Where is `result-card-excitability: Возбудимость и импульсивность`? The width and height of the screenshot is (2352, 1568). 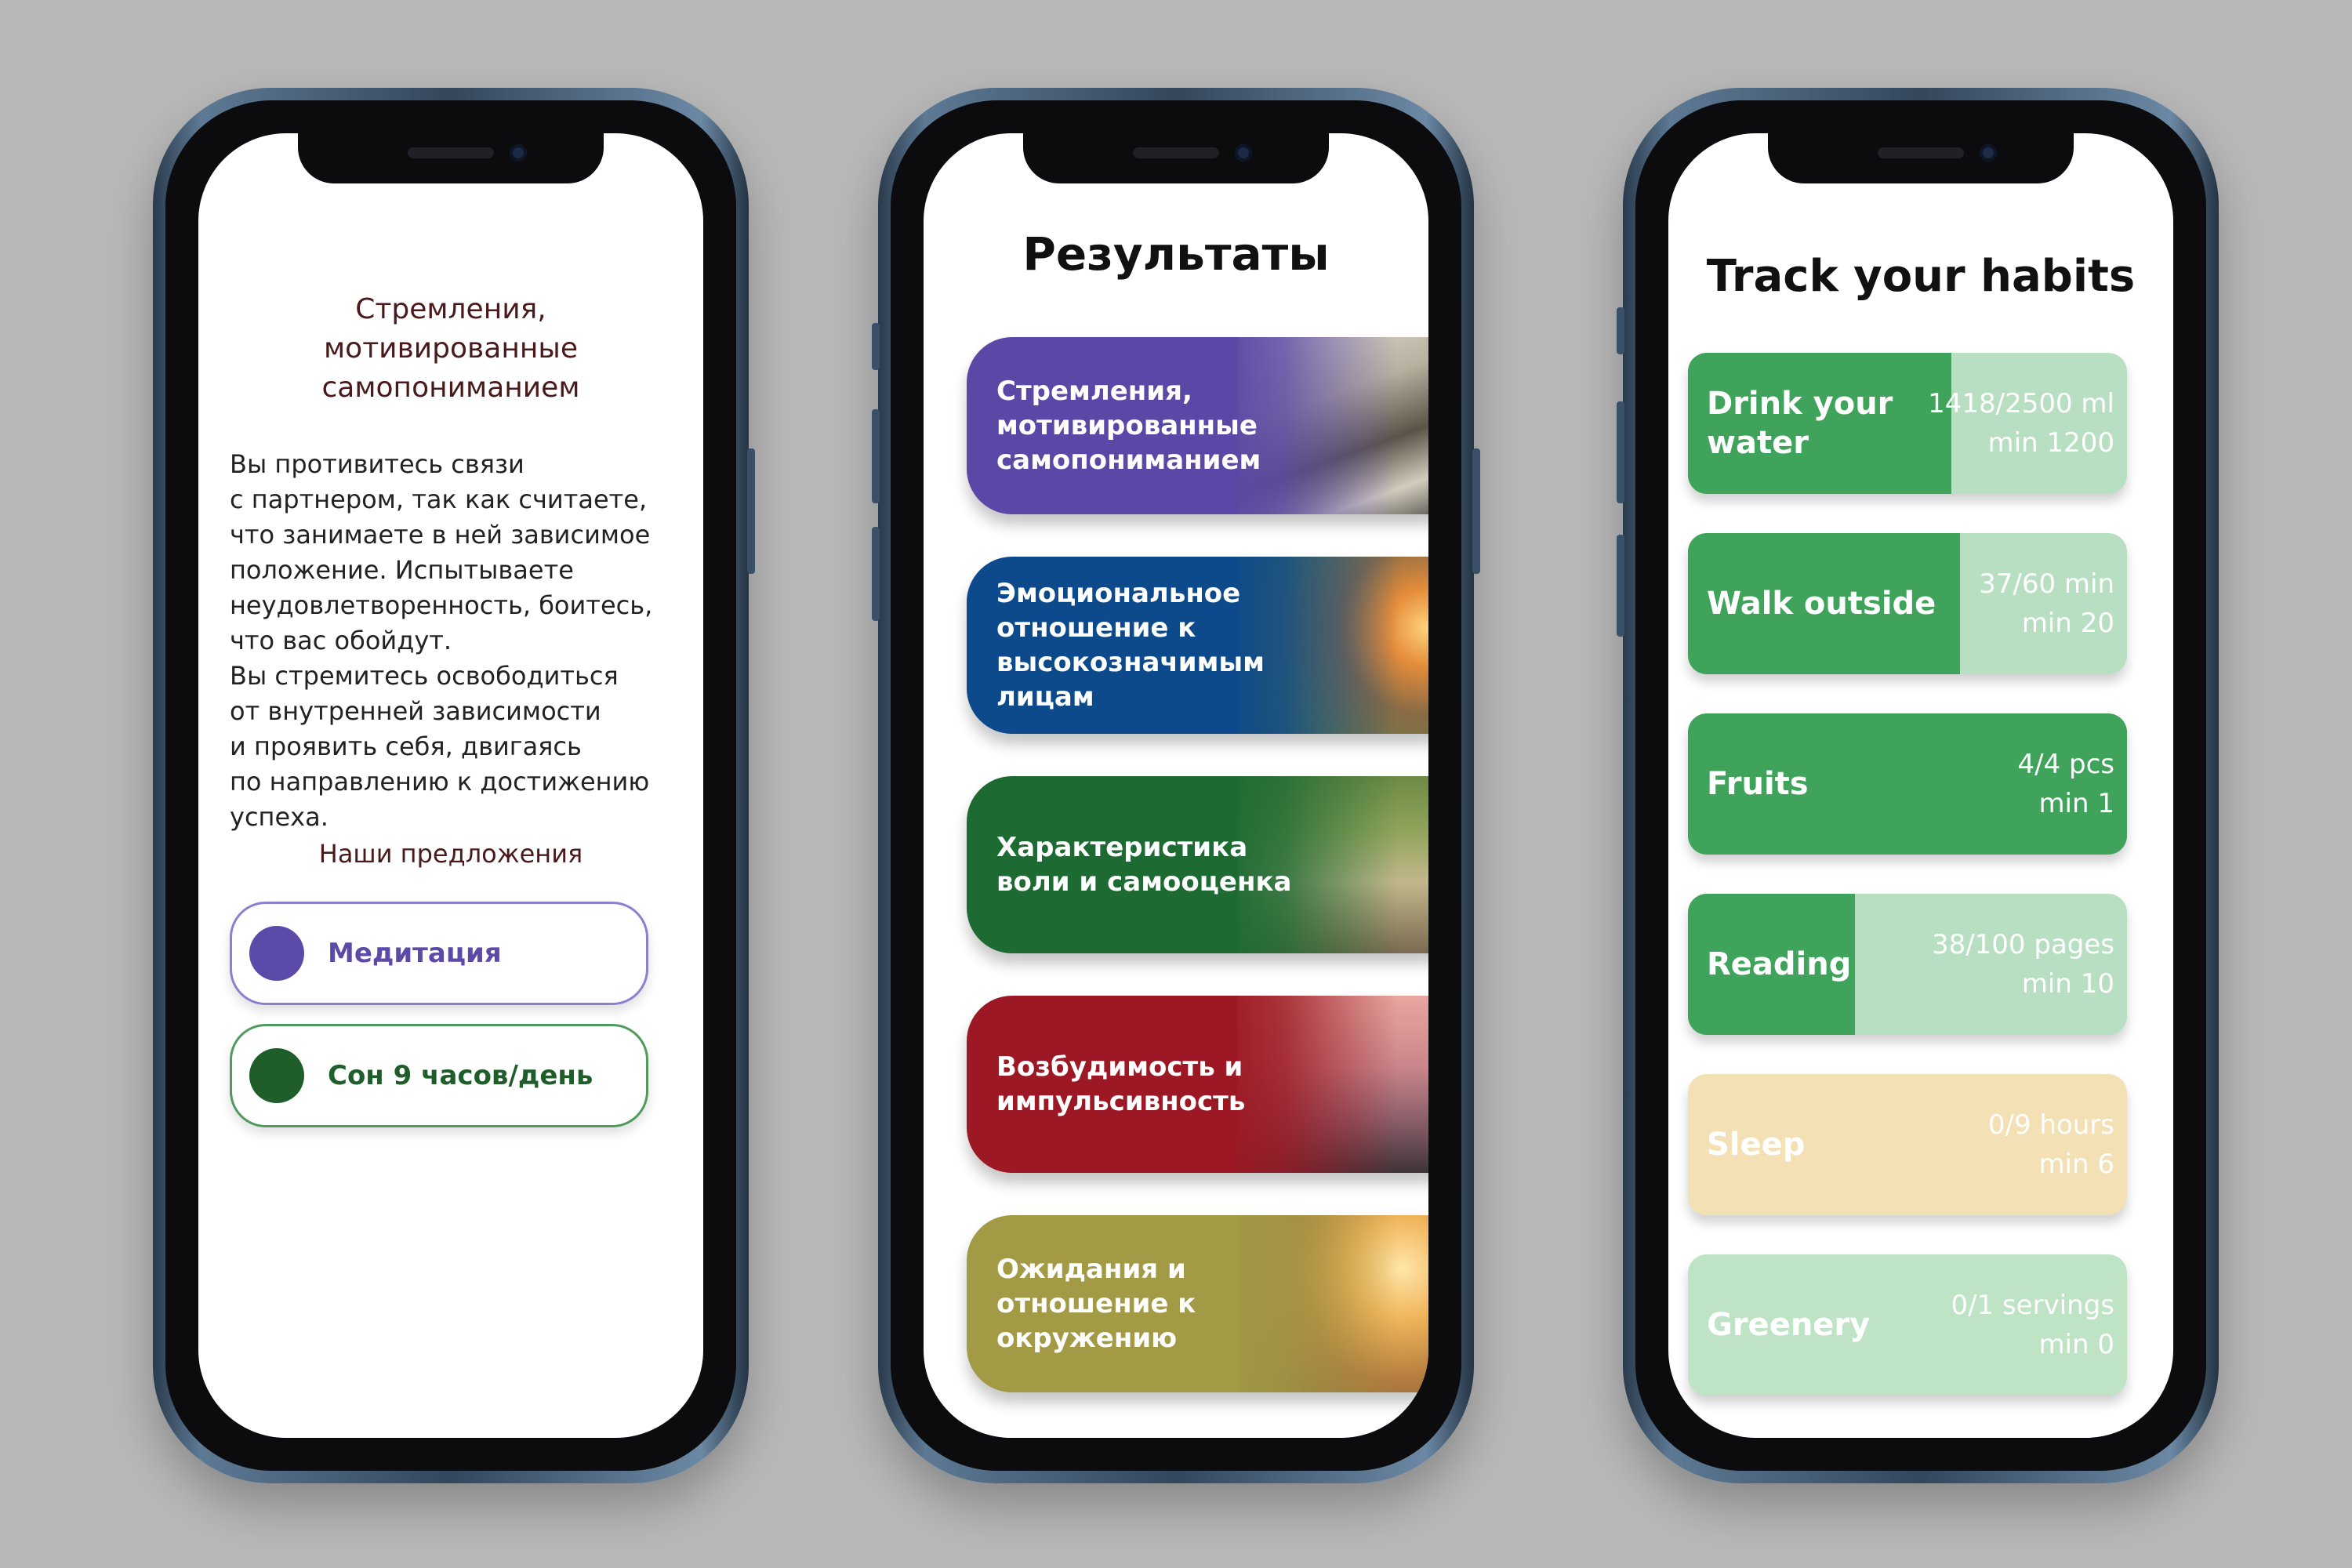
result-card-excitability: Возбудимость и импульсивность is located at coordinates (1197, 1084).